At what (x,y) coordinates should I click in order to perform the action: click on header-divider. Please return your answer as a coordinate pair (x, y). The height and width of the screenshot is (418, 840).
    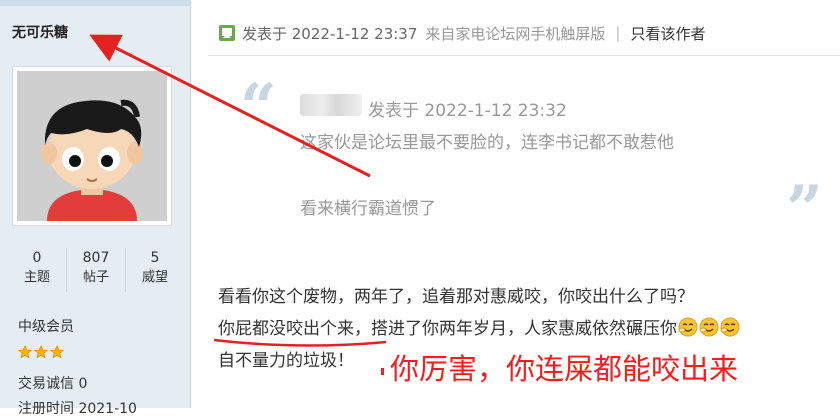
    Looking at the image, I should click on (524, 55).